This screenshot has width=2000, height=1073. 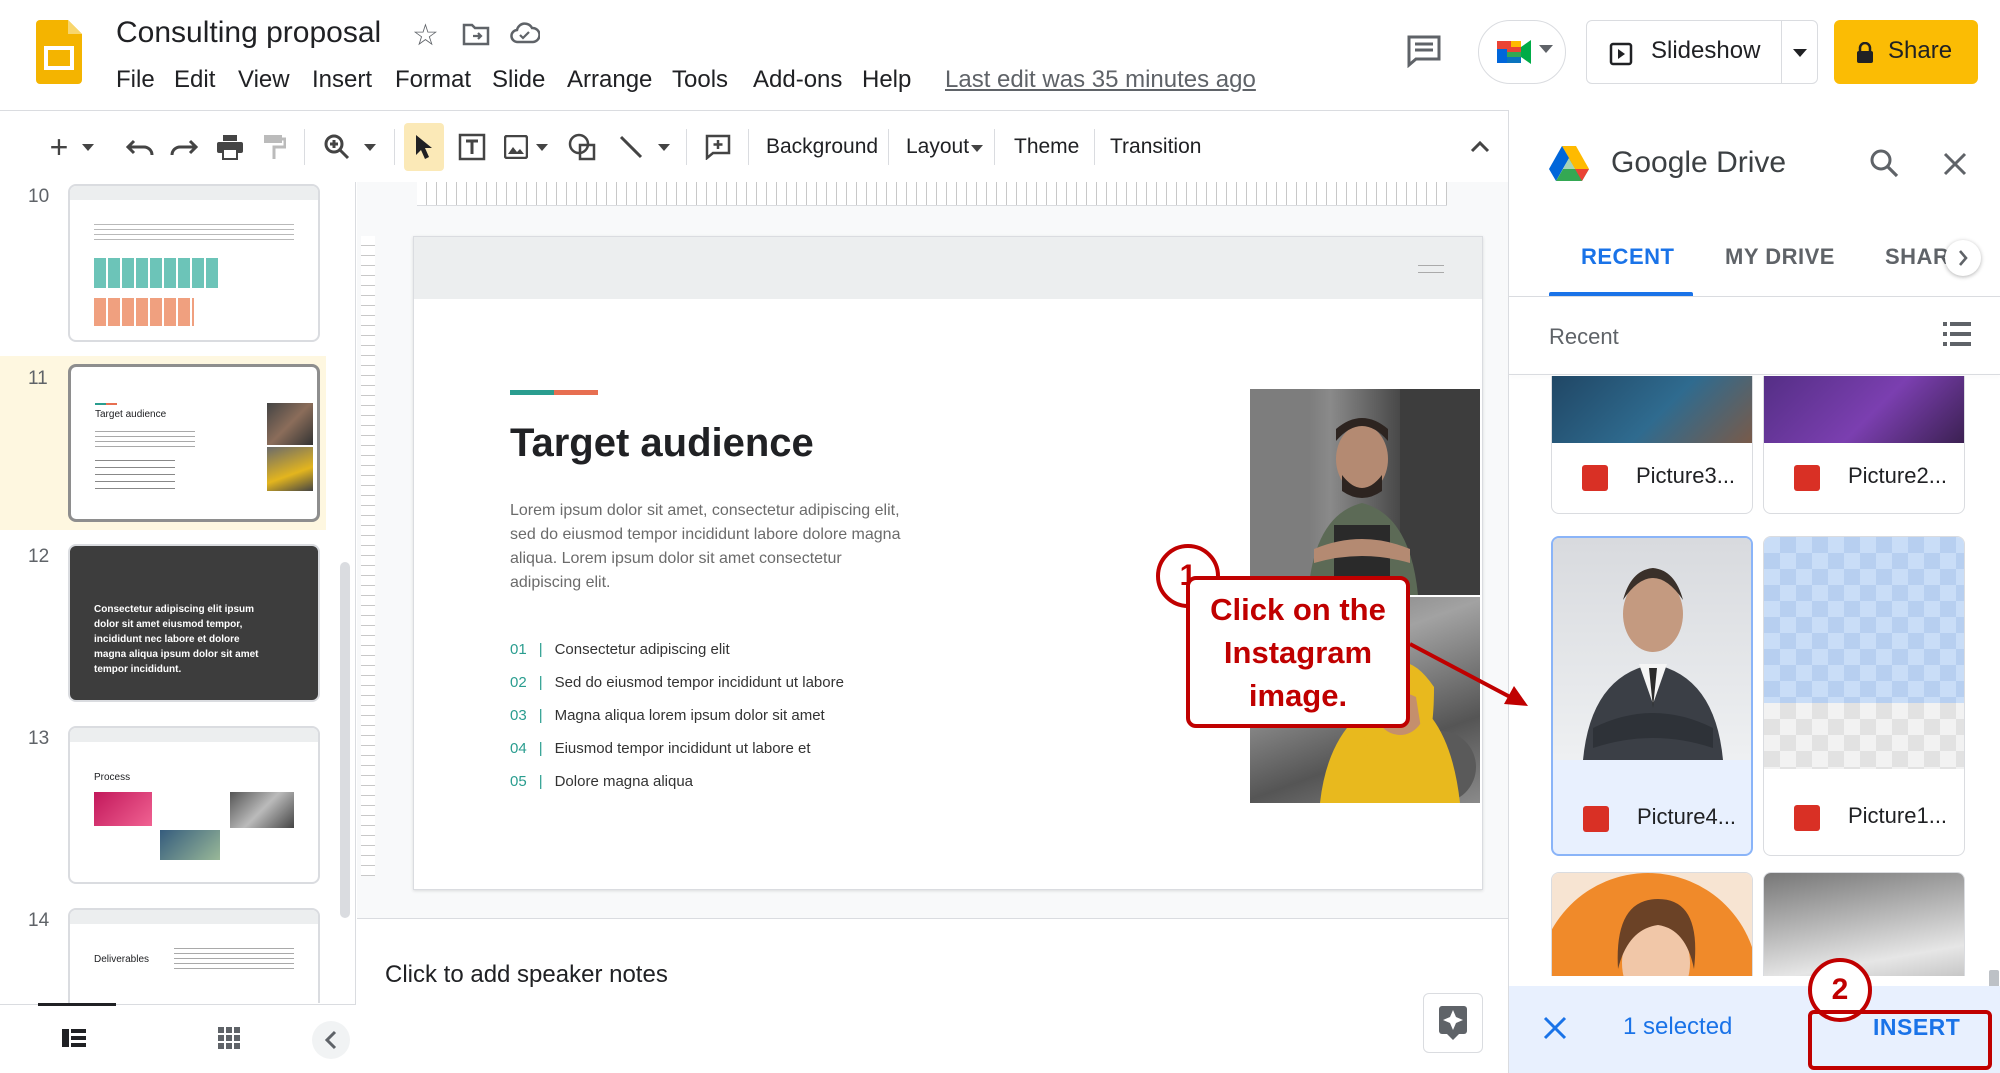 I want to click on menu-format: Format, so click(x=433, y=80).